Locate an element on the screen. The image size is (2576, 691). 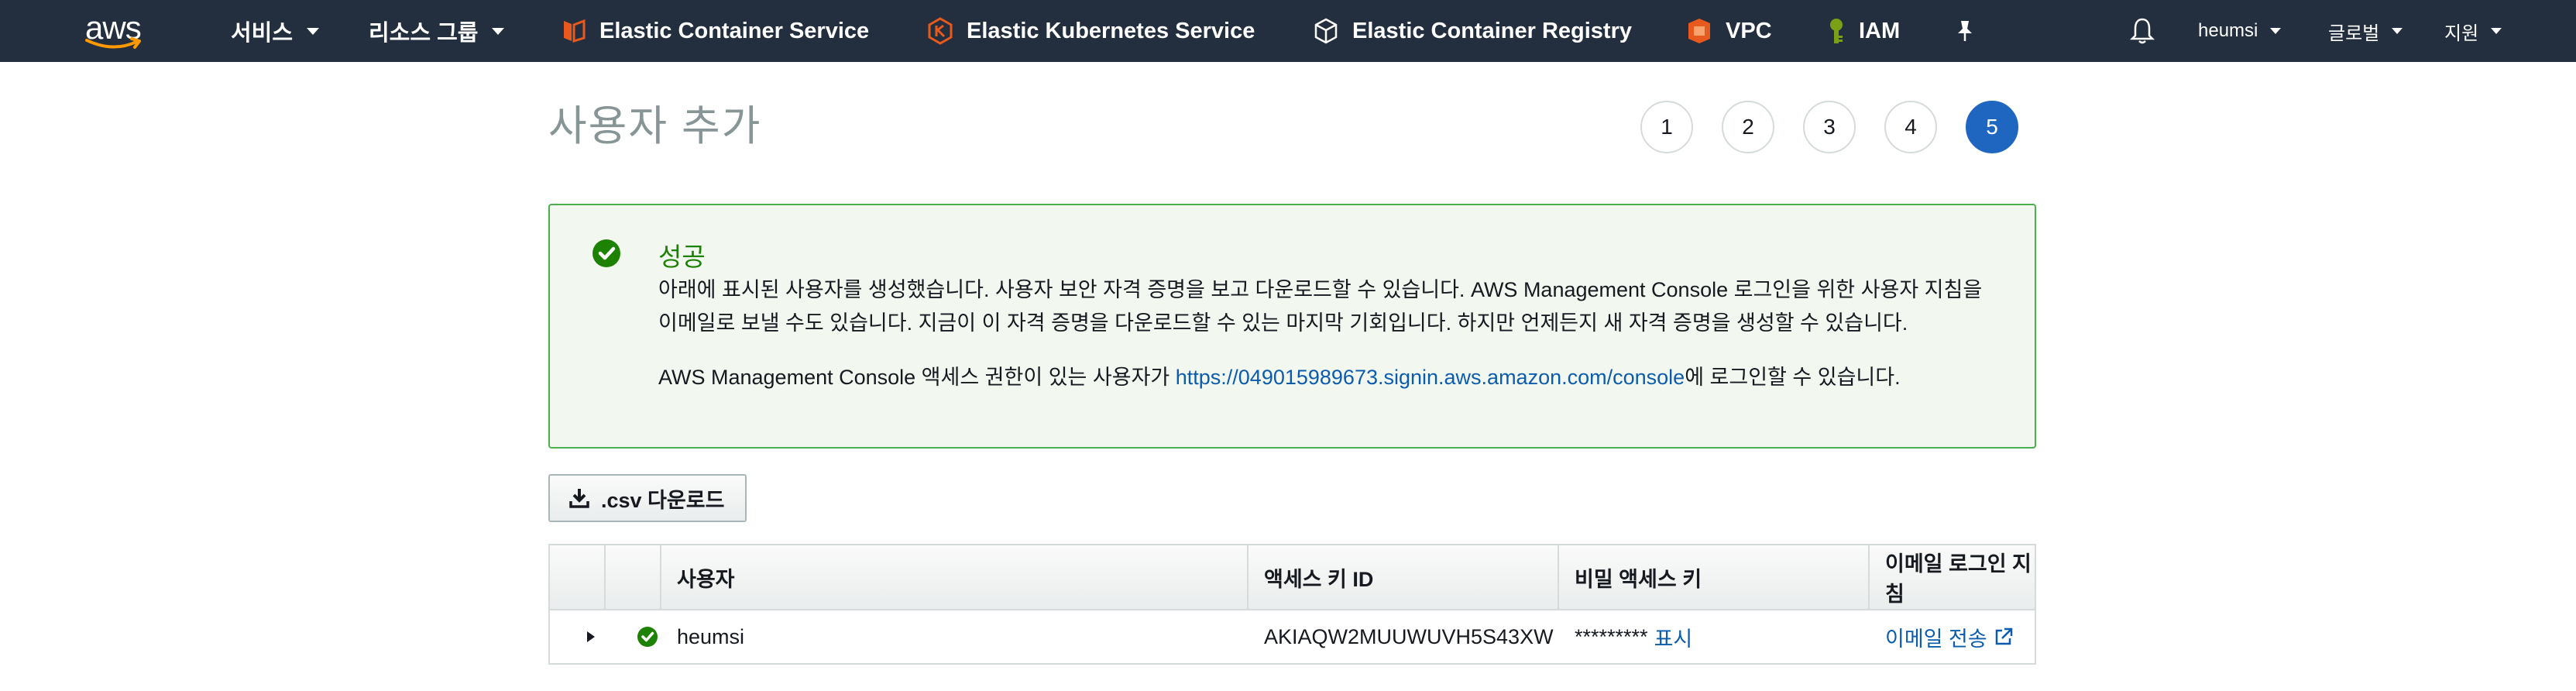
resource-groups-menu: 리소스 그룹 is located at coordinates (437, 31).